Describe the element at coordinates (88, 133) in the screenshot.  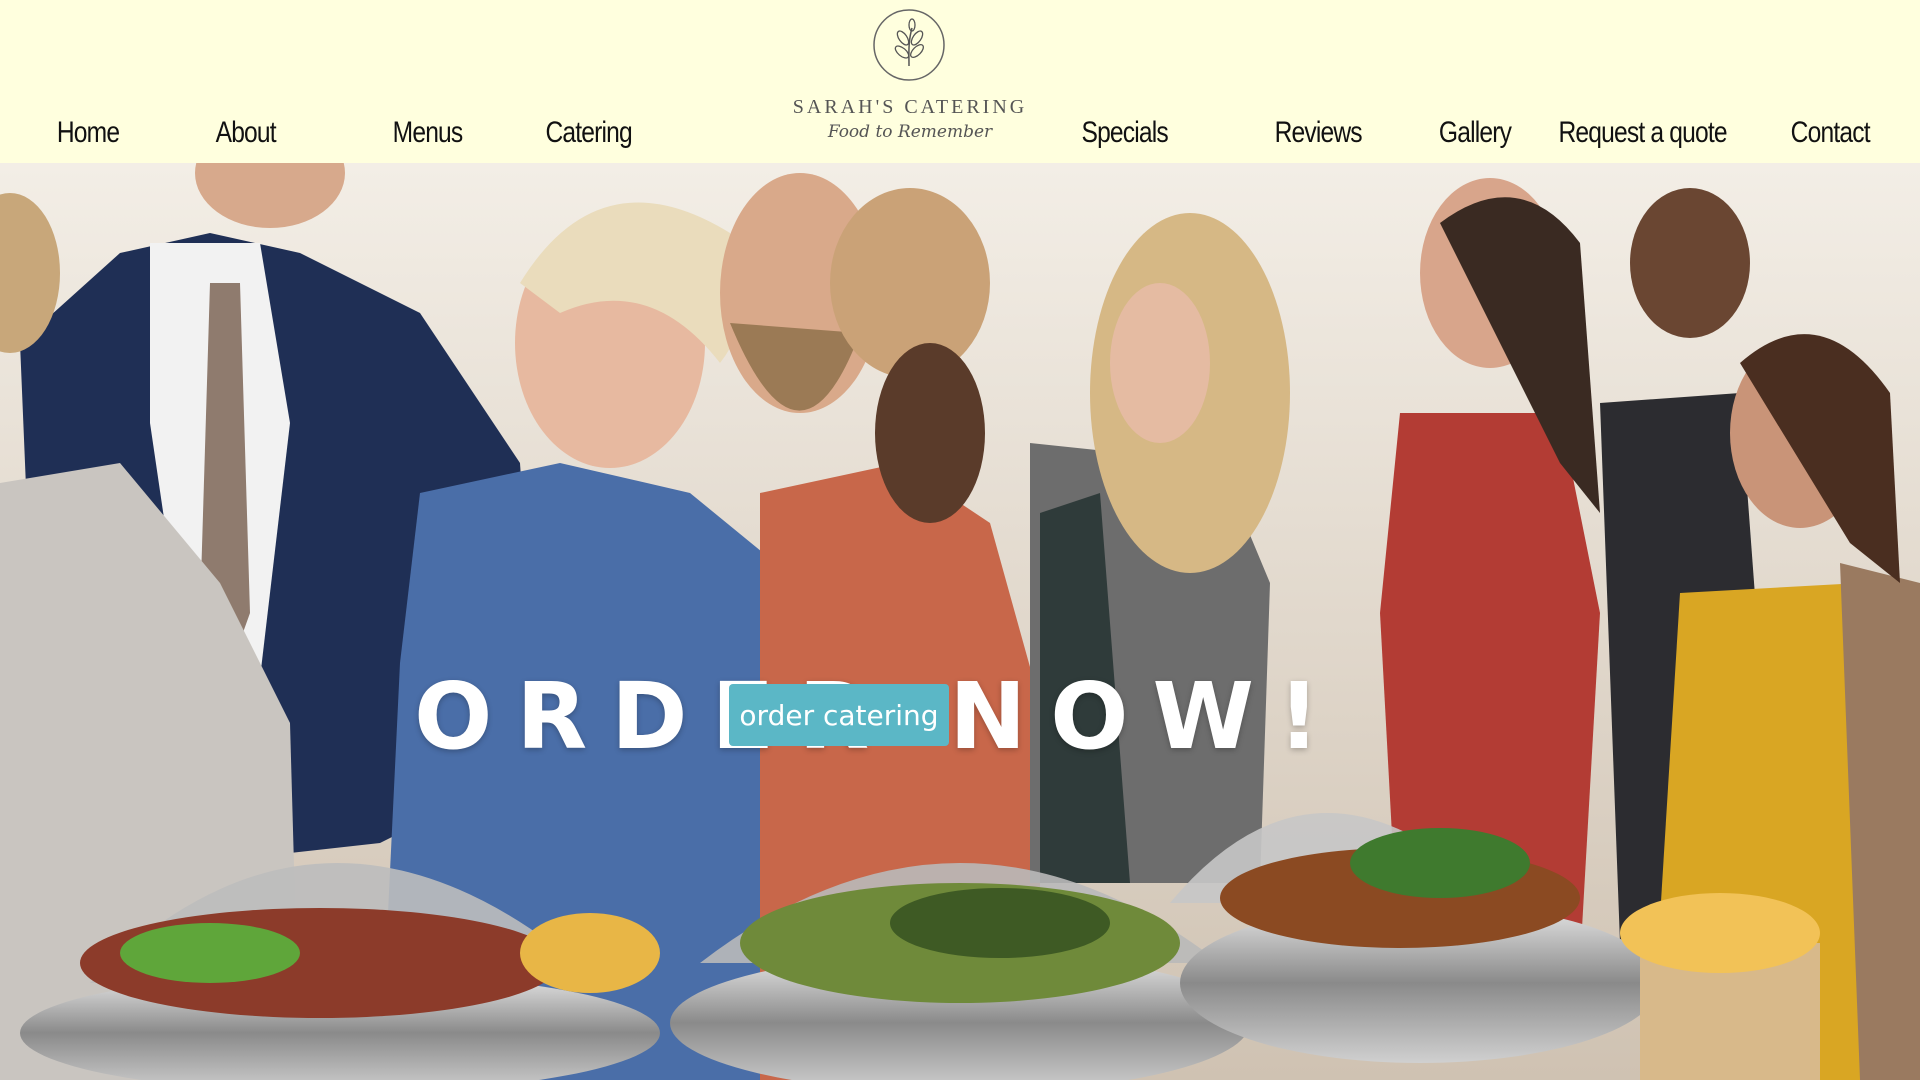
I see `nav-home: Home` at that location.